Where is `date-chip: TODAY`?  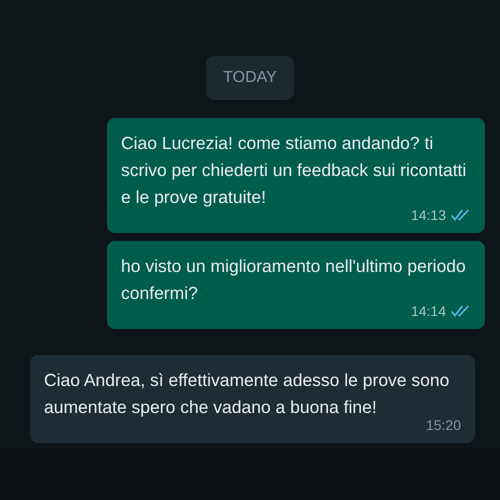
date-chip: TODAY is located at coordinates (250, 78).